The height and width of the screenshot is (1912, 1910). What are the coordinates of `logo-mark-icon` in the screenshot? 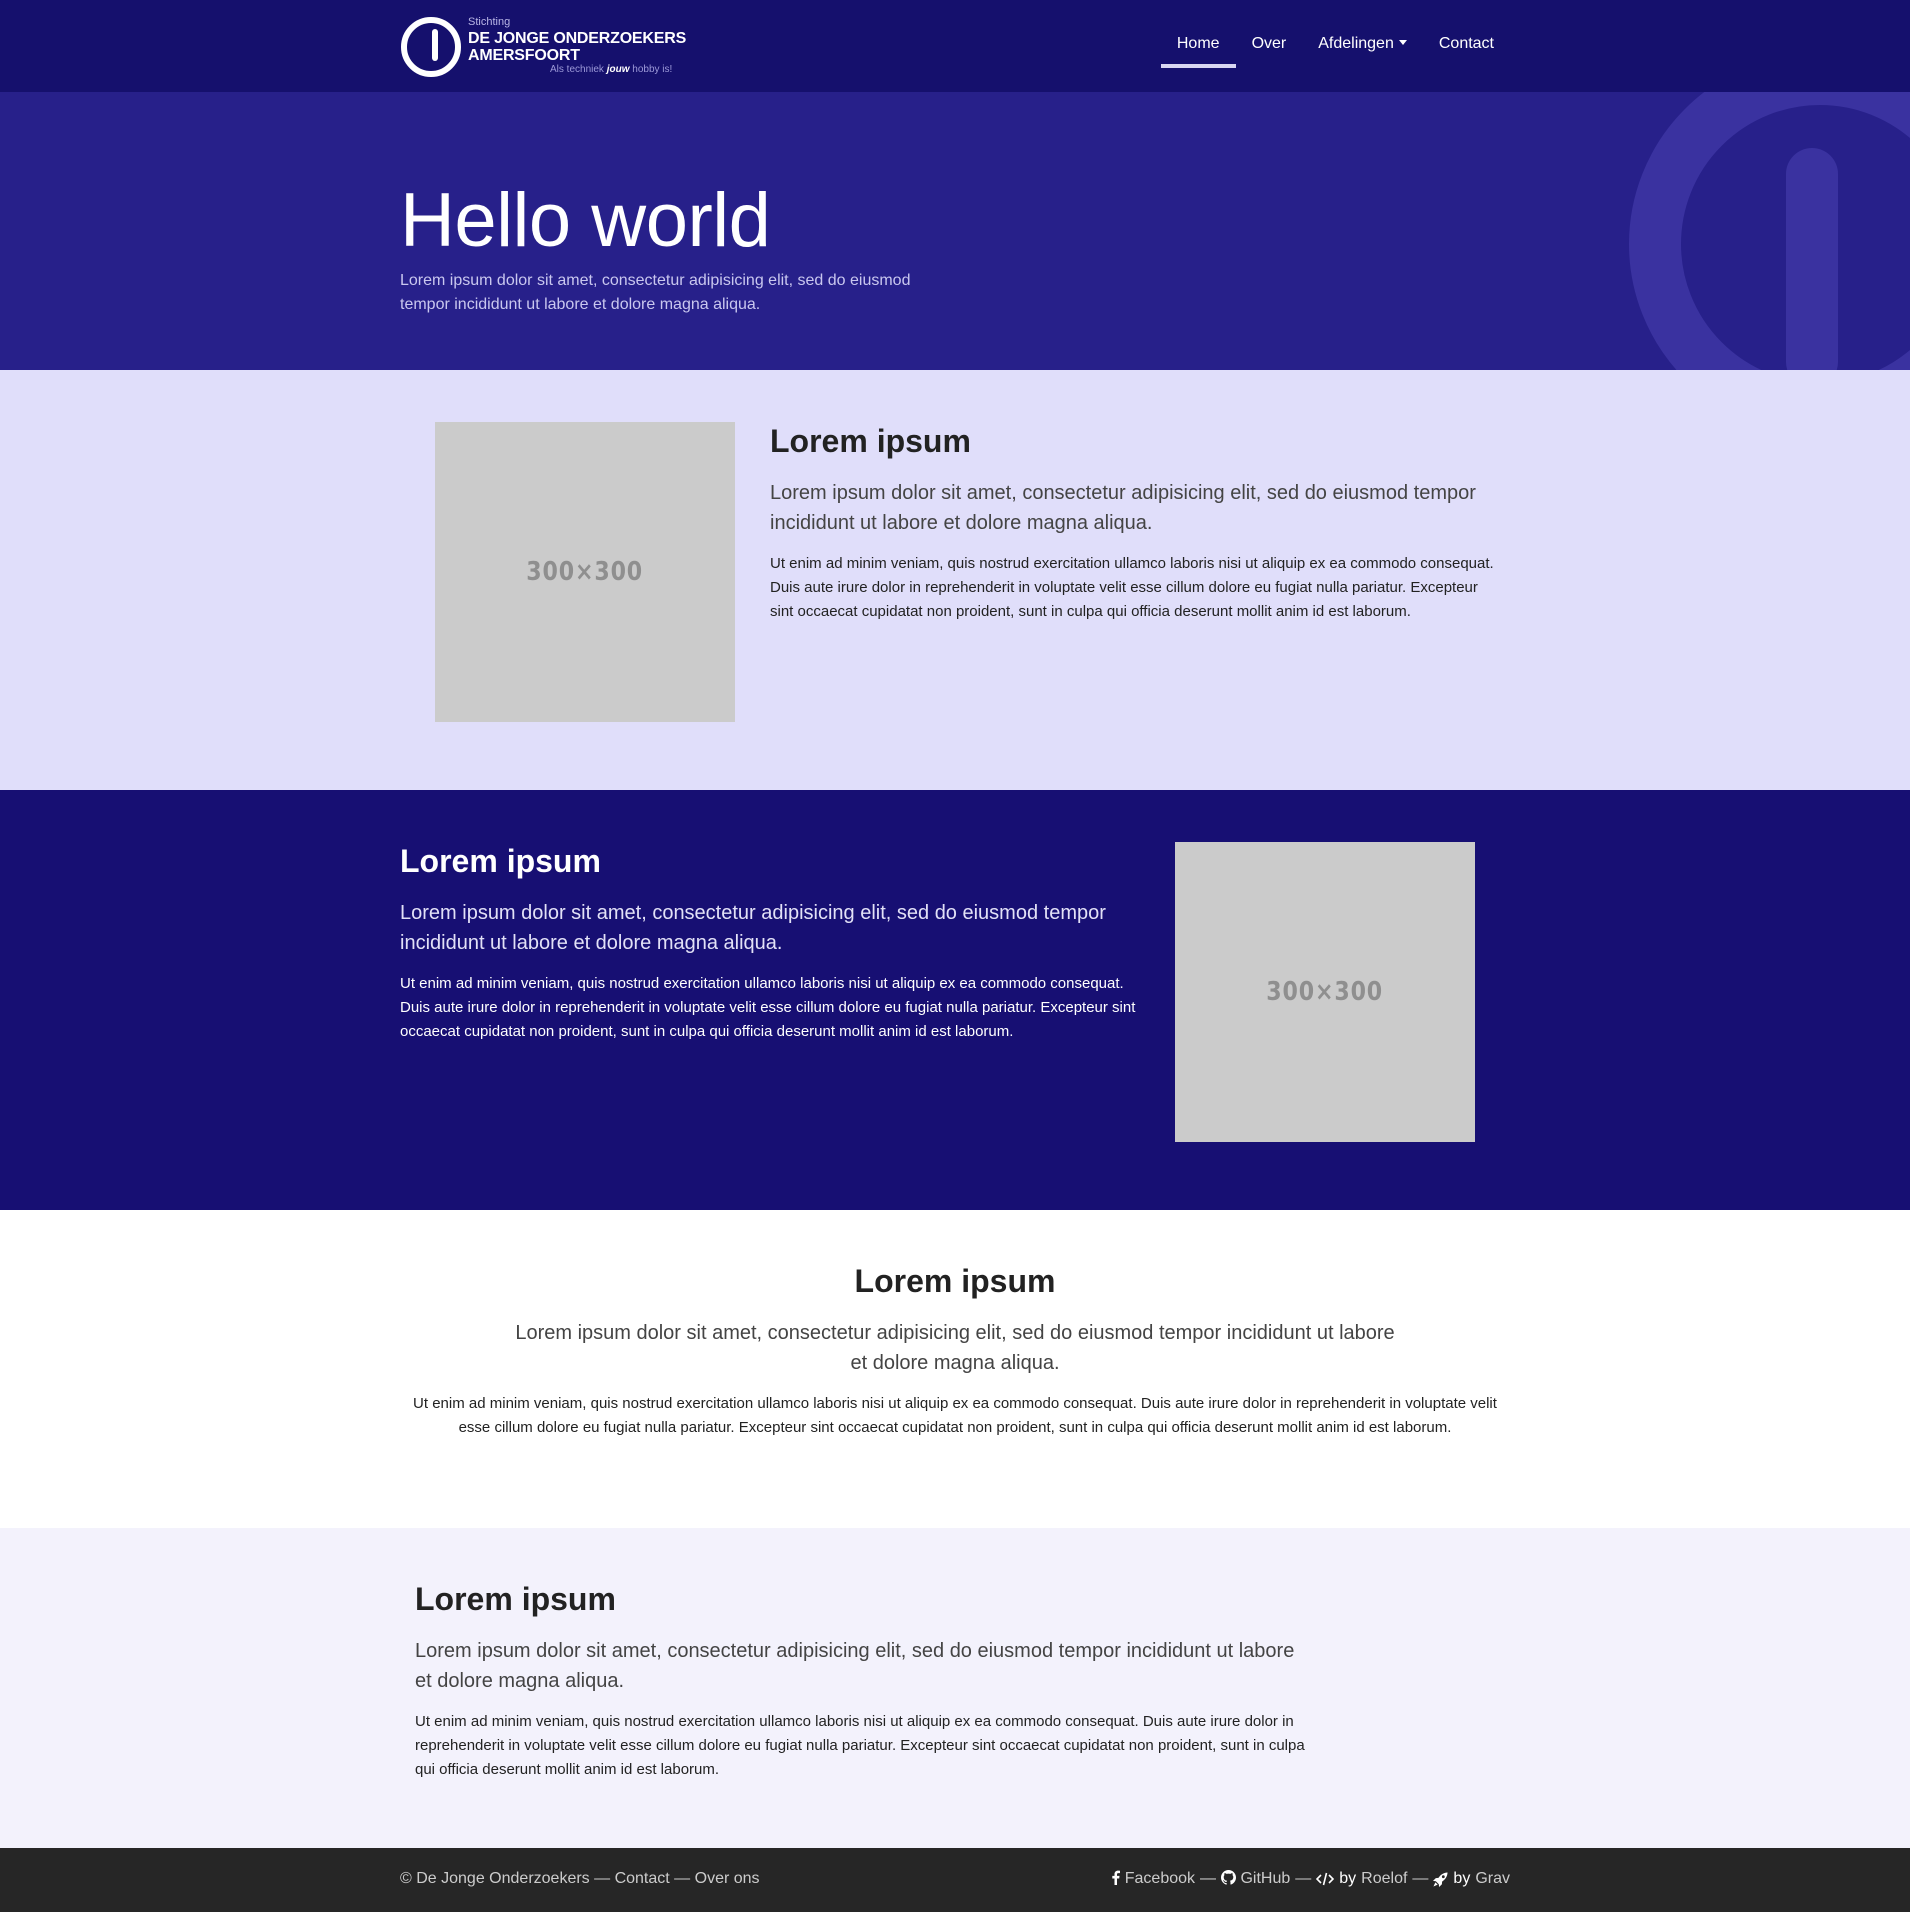 It's located at (431, 47).